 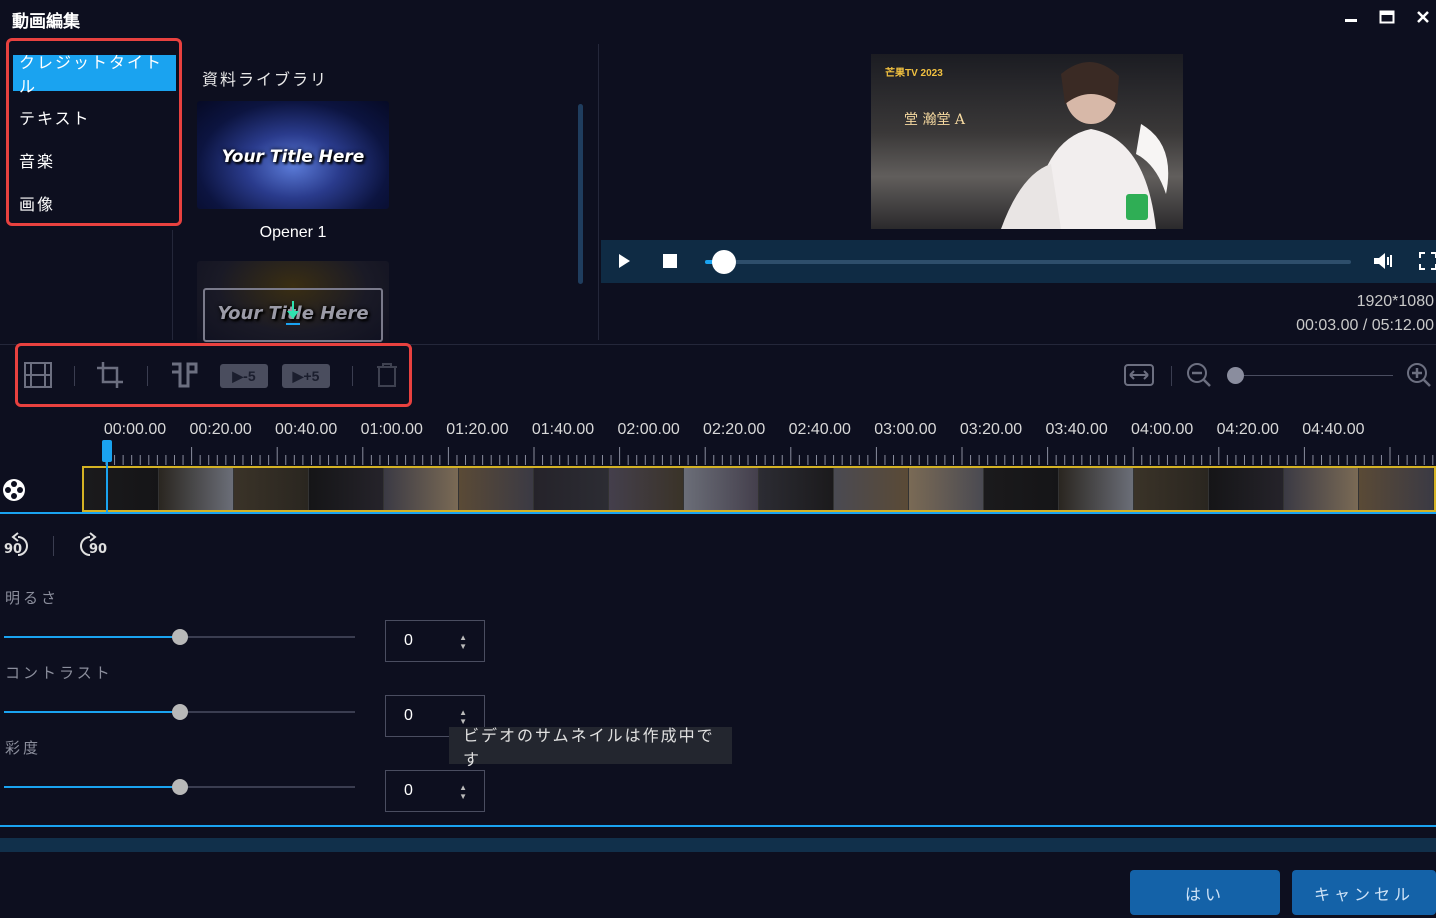 I want to click on crop-icon, so click(x=110, y=375).